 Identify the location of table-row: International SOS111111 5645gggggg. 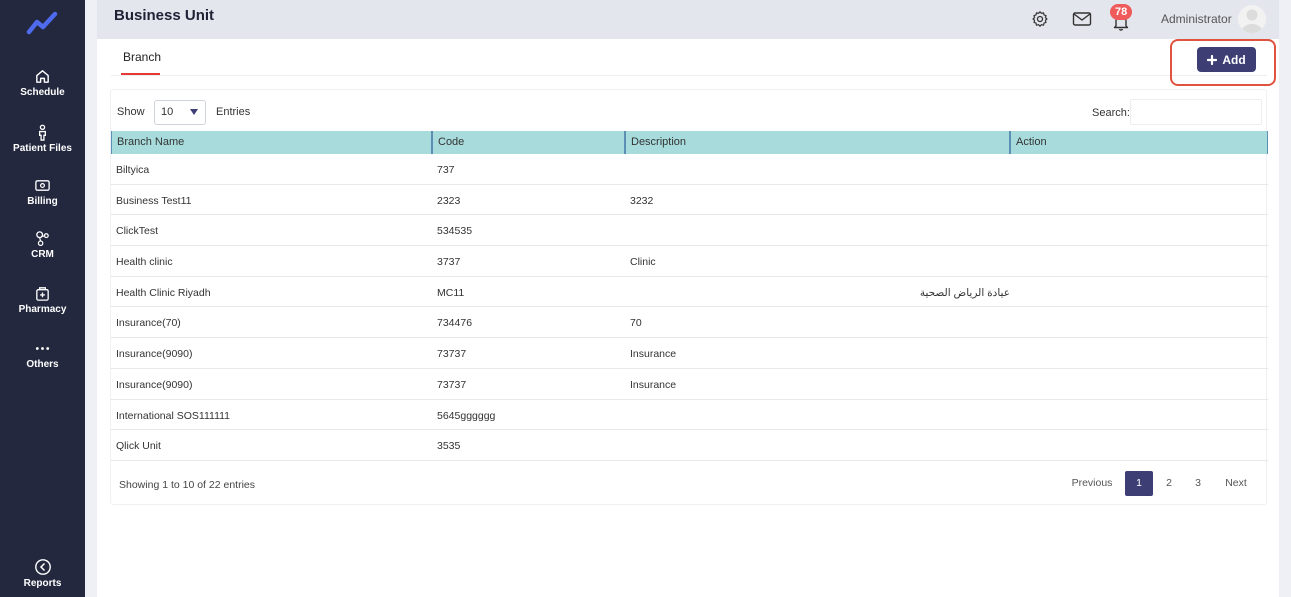
(689, 415).